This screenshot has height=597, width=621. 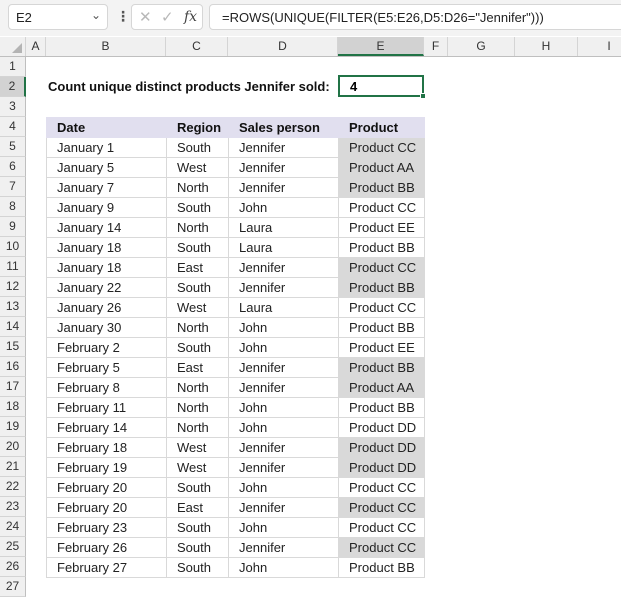 What do you see at coordinates (13, 267) in the screenshot?
I see `row-header-11: 11` at bounding box center [13, 267].